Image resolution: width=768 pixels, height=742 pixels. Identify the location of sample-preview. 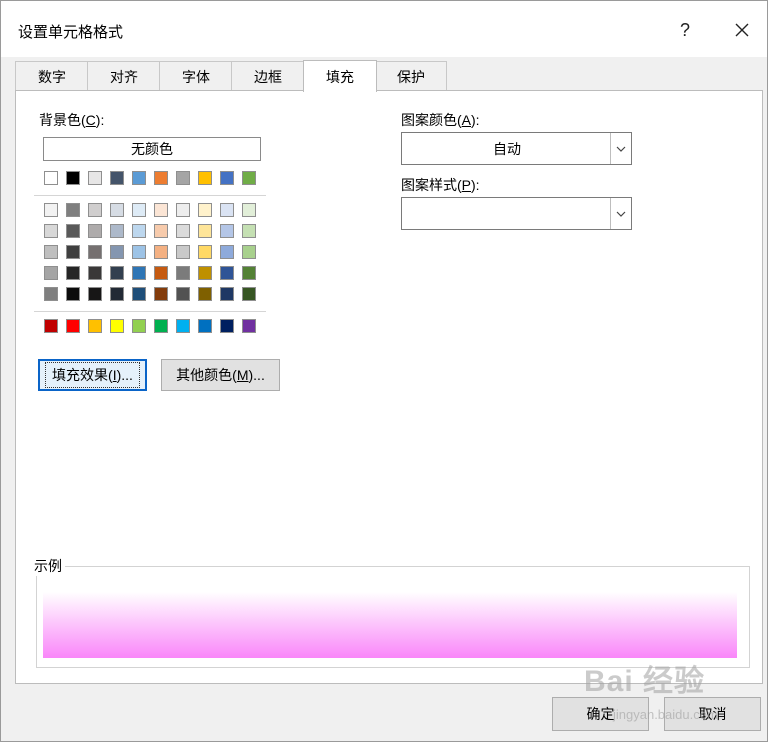
(390, 625).